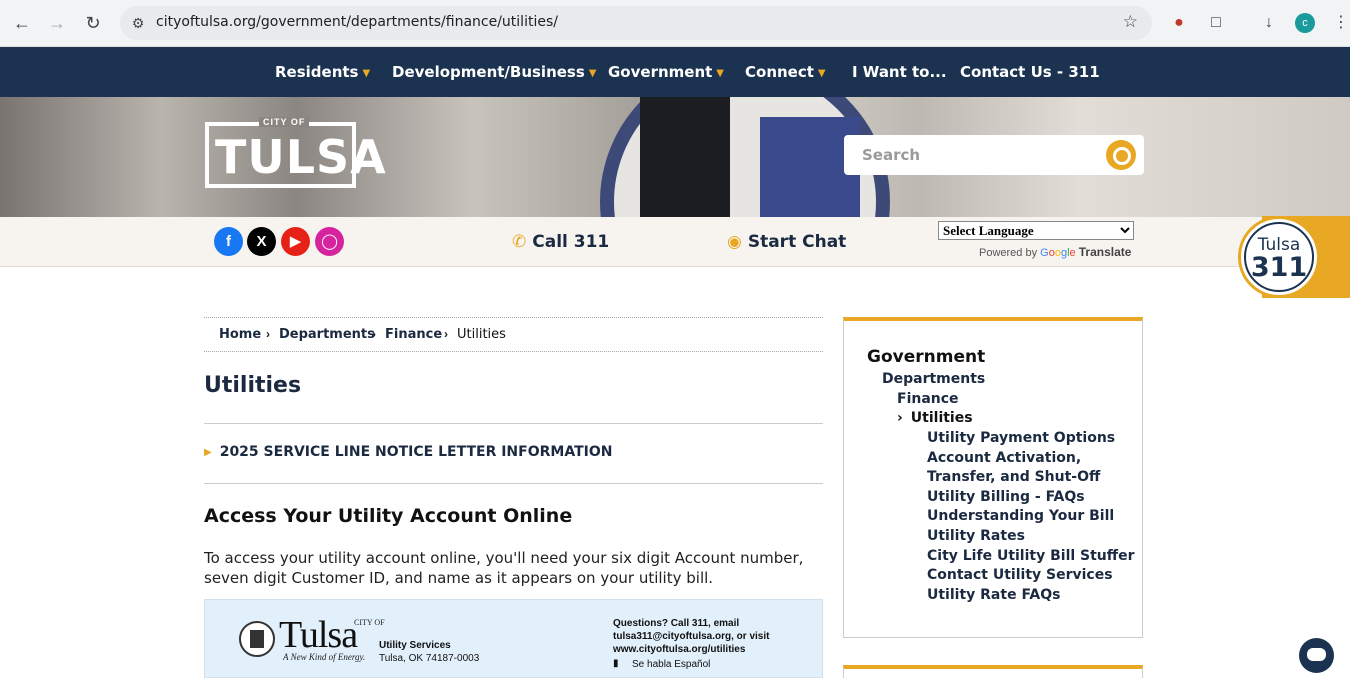 Image resolution: width=1350 pixels, height=678 pixels. Describe the element at coordinates (1279, 257) in the screenshot. I see `tulsa-311-badge: Tulsa 311` at that location.